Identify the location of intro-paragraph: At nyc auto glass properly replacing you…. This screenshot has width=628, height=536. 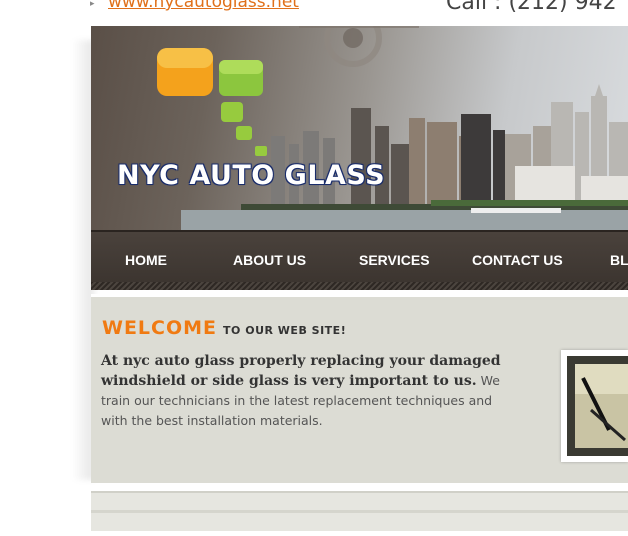
(311, 391).